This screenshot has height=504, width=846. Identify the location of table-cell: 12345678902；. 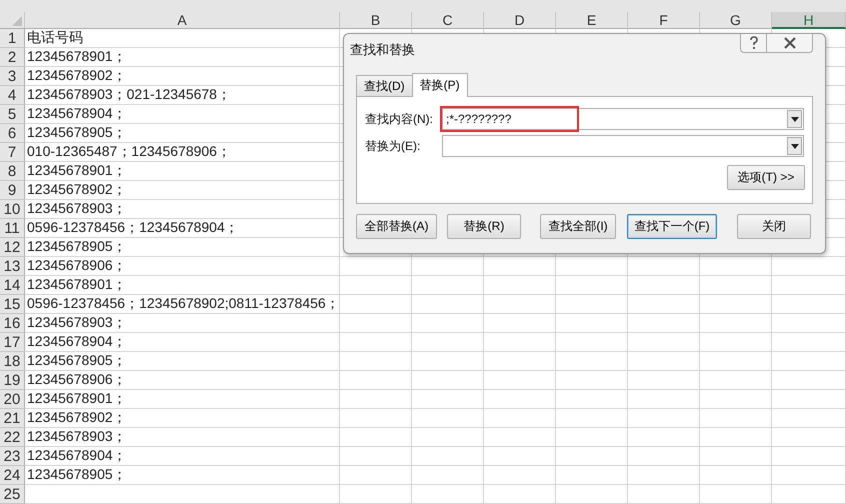
(182, 418).